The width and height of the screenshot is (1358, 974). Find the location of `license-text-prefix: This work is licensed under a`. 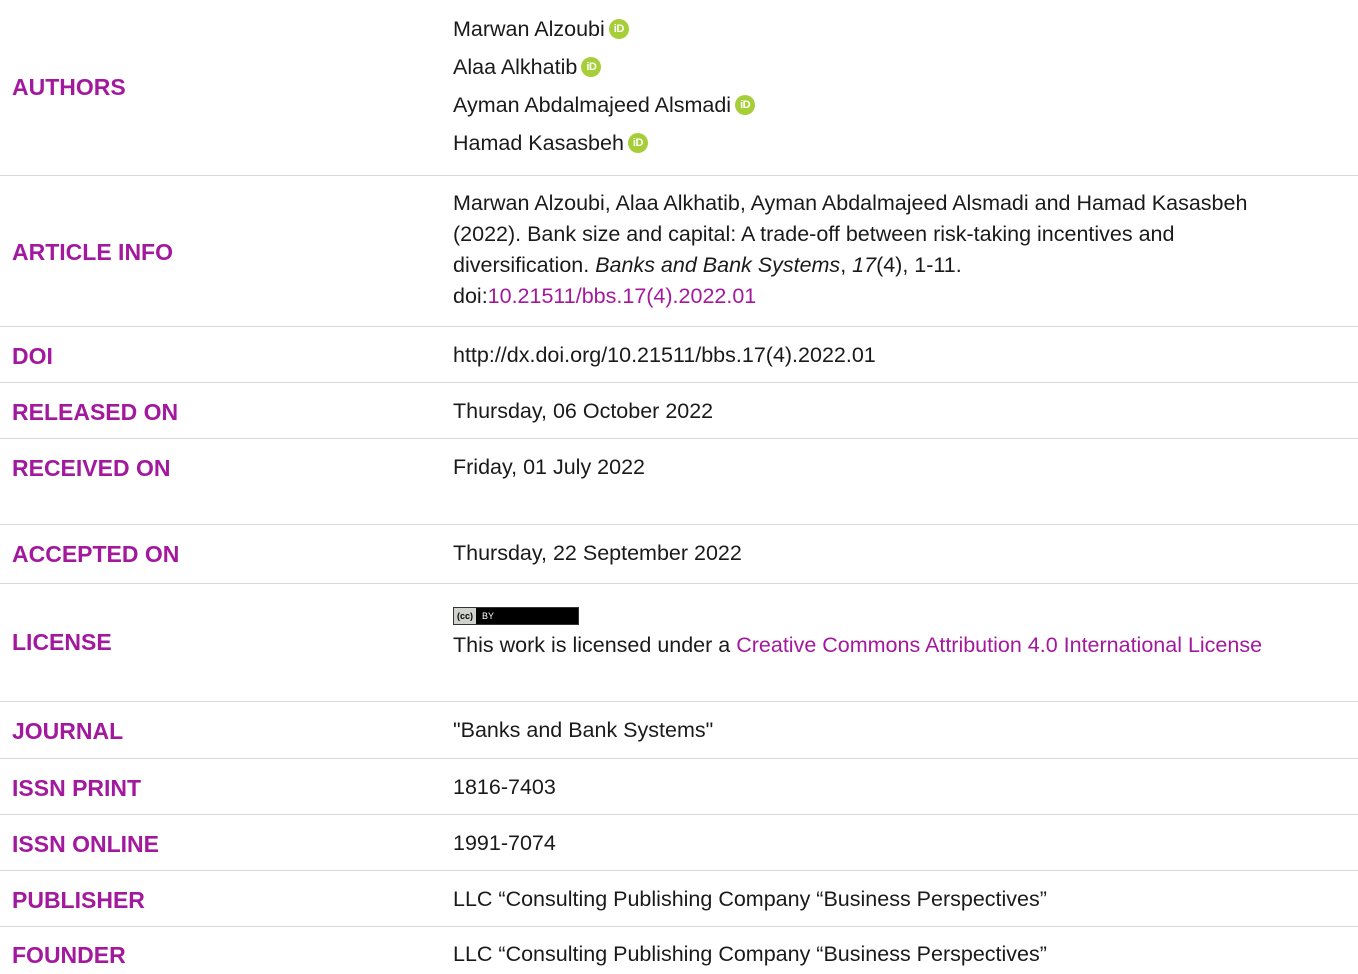

license-text-prefix: This work is licensed under a is located at coordinates (595, 645).